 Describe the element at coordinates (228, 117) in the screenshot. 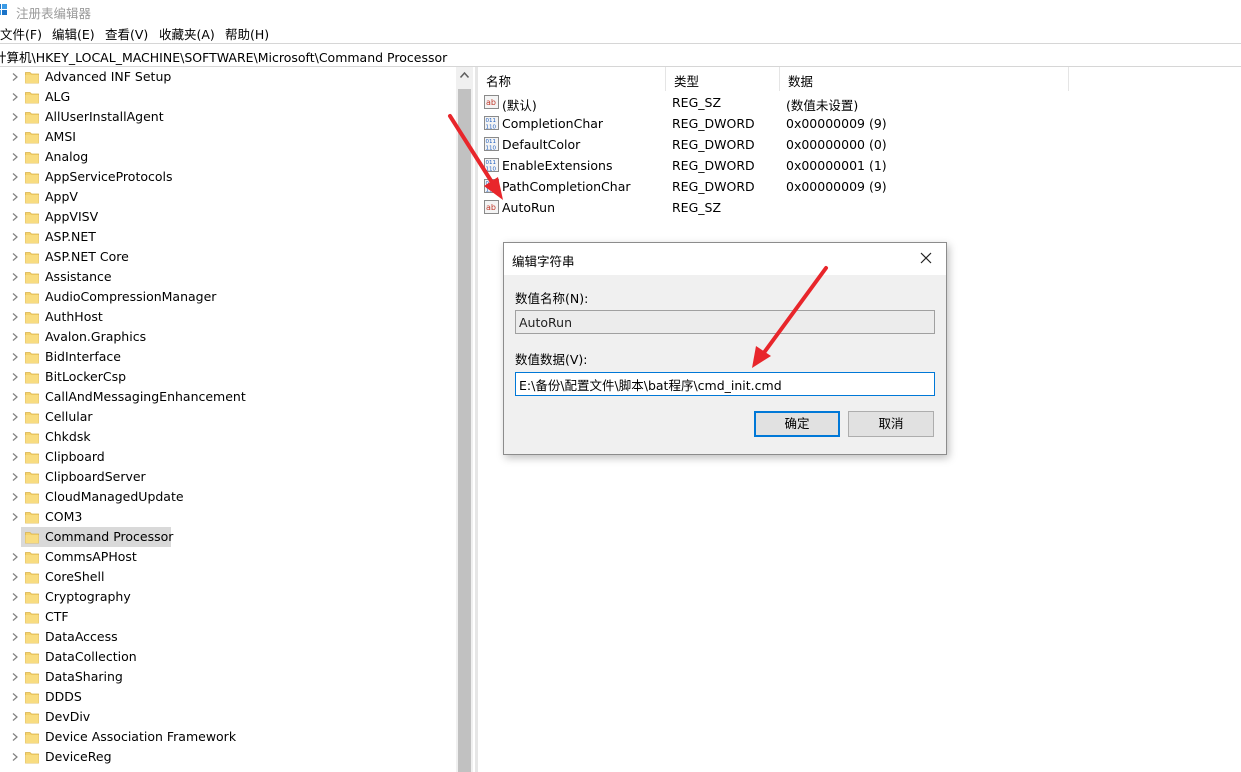

I see `tree-item: AllUserInstallAgent` at that location.